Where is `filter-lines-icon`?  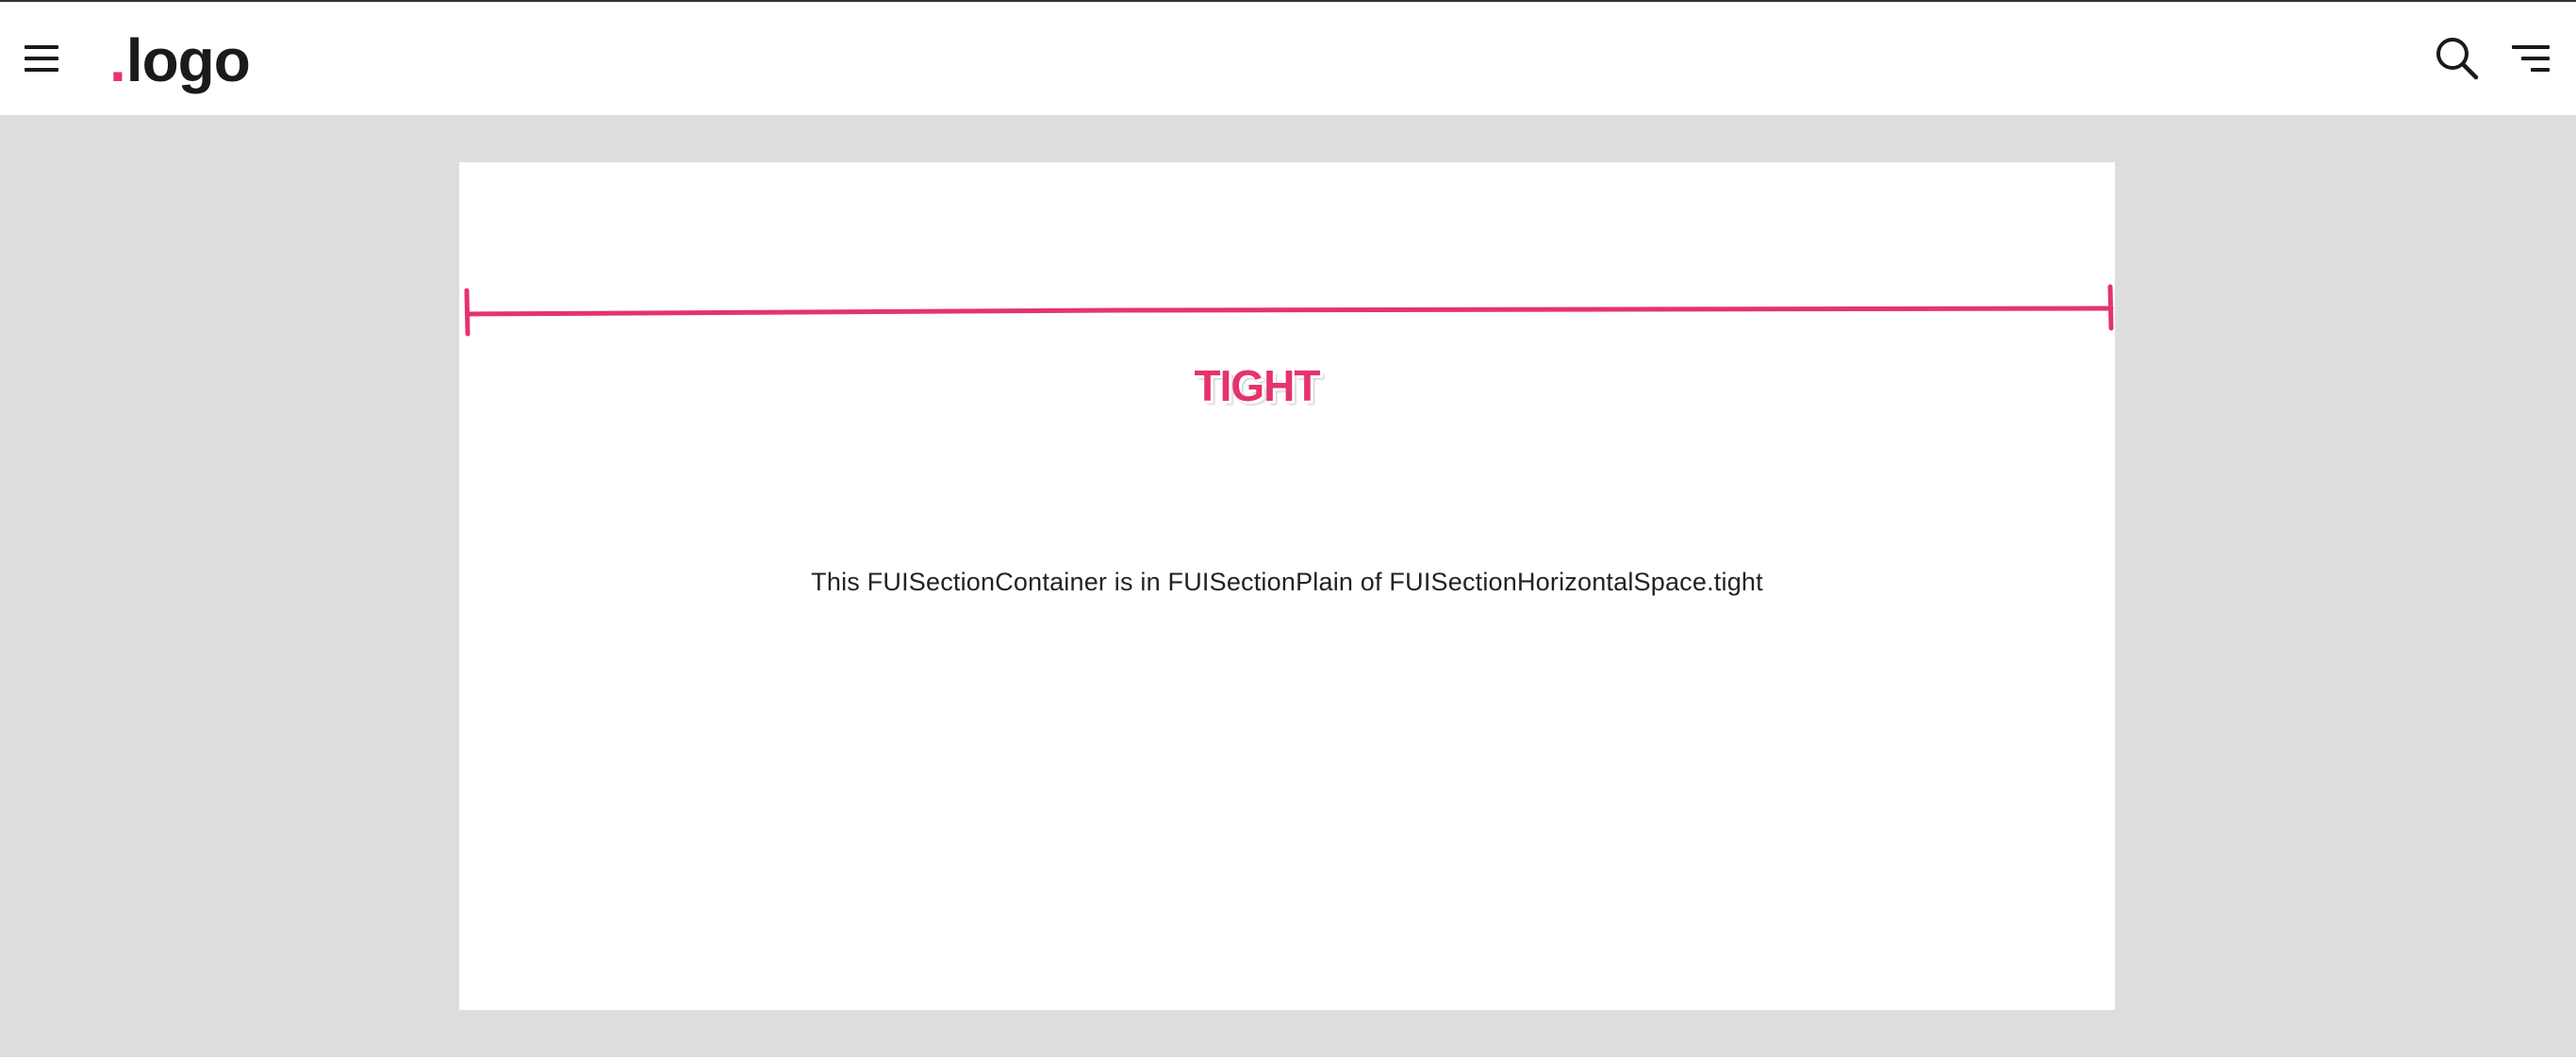
filter-lines-icon is located at coordinates (2528, 58).